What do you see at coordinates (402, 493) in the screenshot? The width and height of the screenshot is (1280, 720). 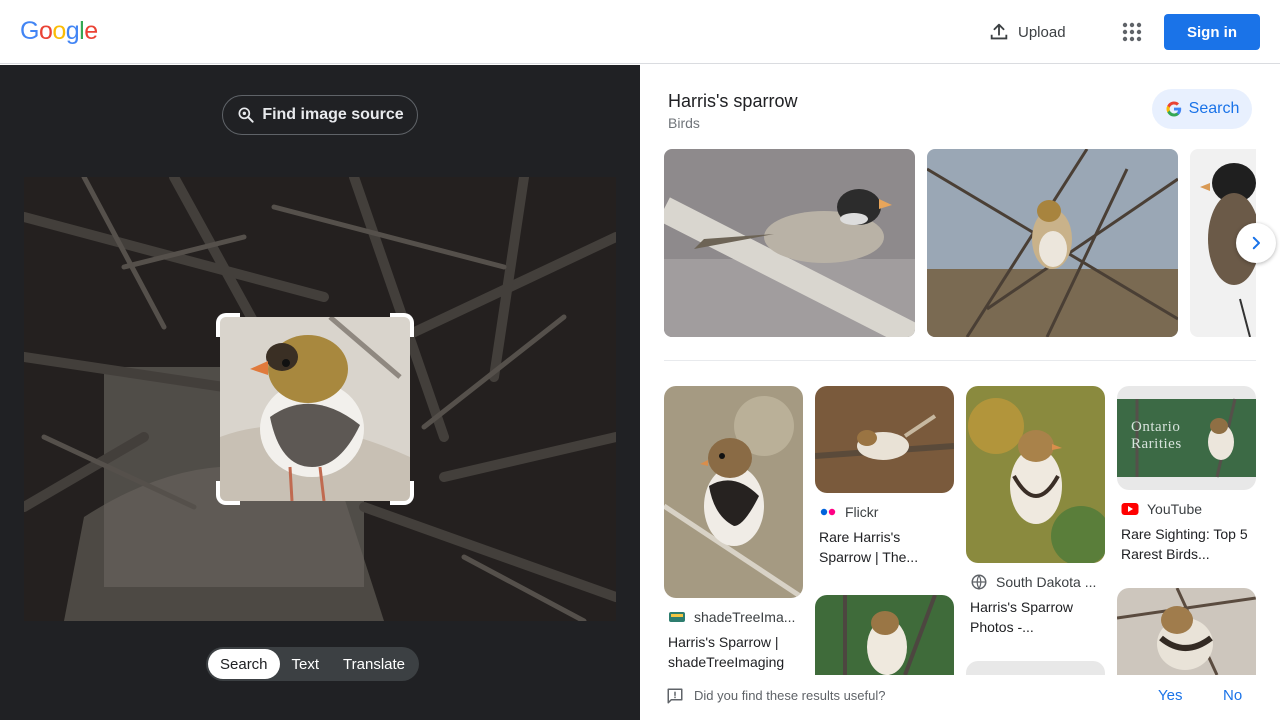 I see `crop-handle-bottom-right` at bounding box center [402, 493].